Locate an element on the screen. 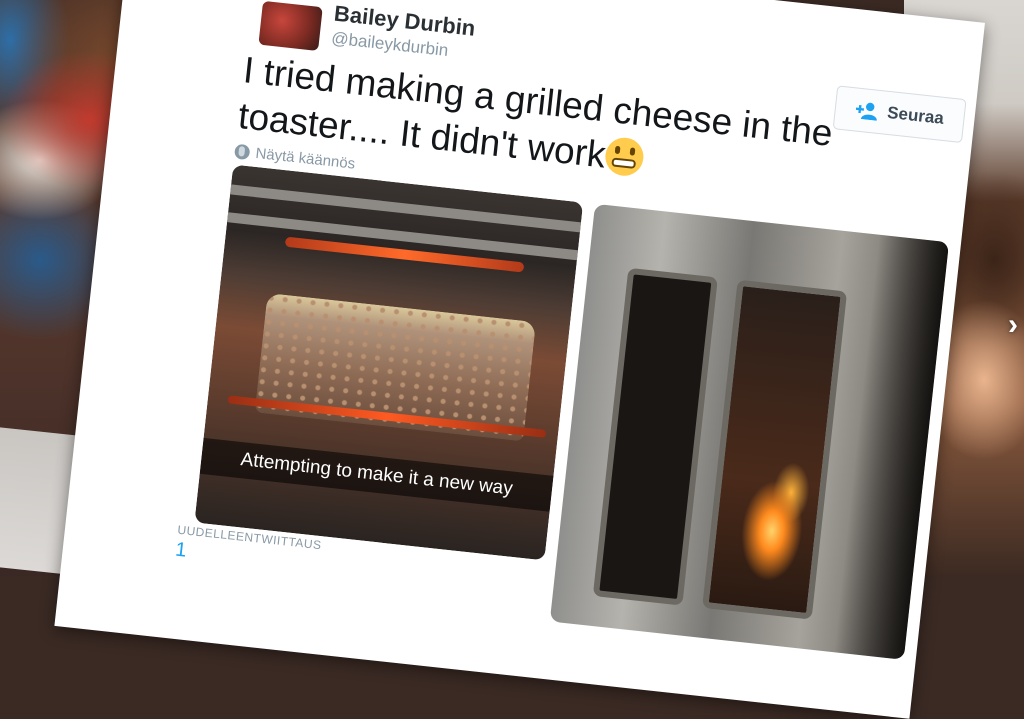 This screenshot has height=719, width=1024. toaster-slot is located at coordinates (655, 436).